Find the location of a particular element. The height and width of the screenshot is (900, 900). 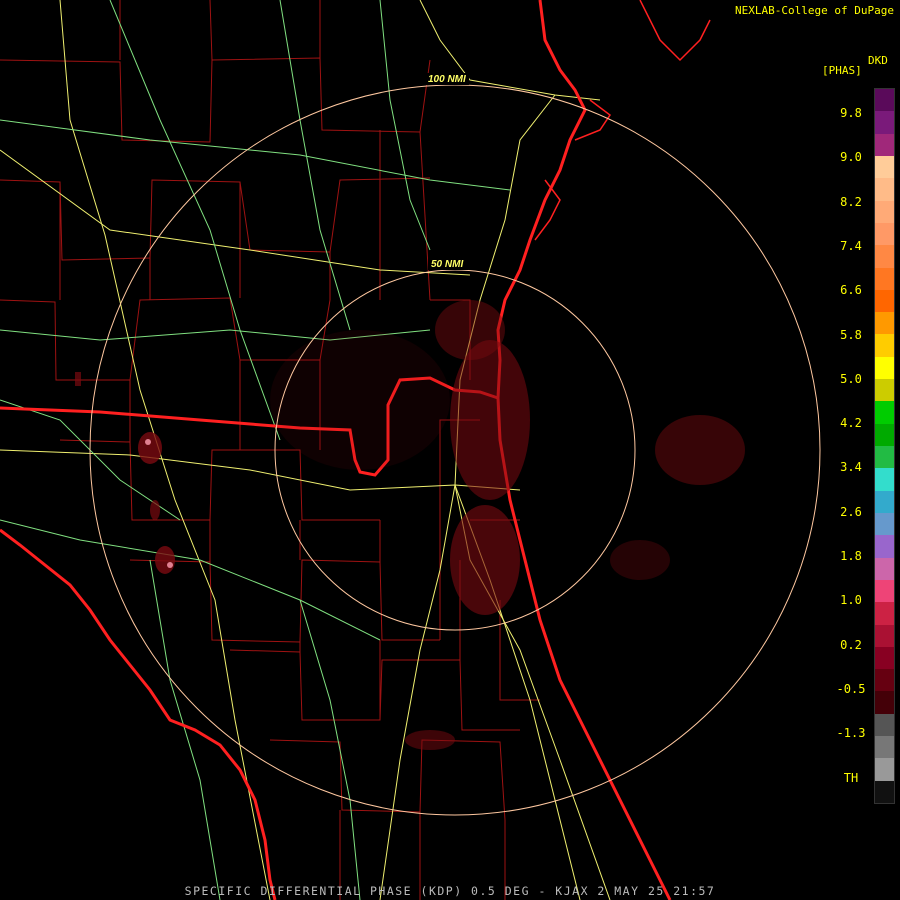

legend-label: 8.2 is located at coordinates (851, 201).